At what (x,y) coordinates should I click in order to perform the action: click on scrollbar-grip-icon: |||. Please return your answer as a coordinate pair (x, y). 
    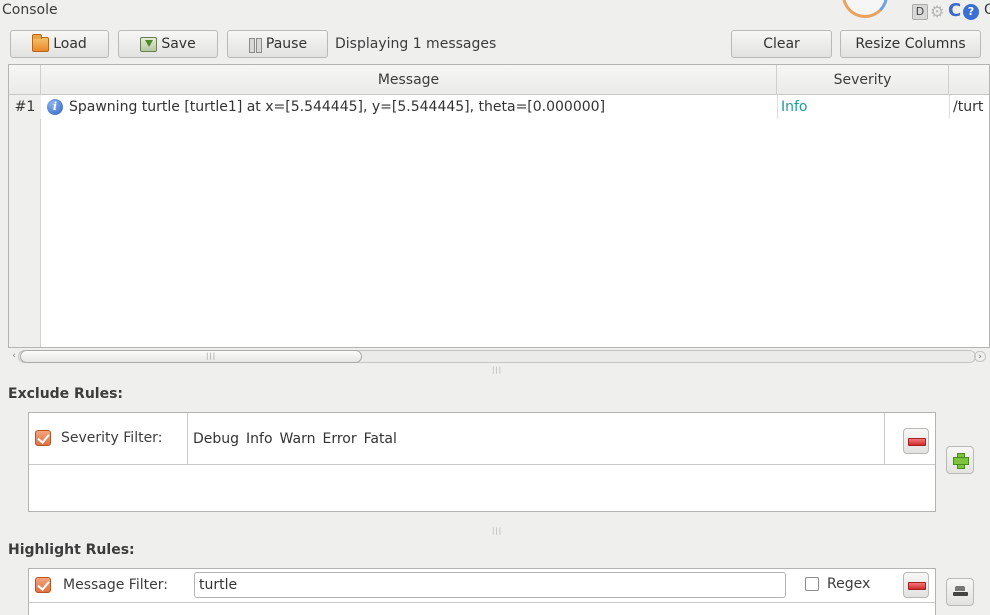
    Looking at the image, I should click on (211, 356).